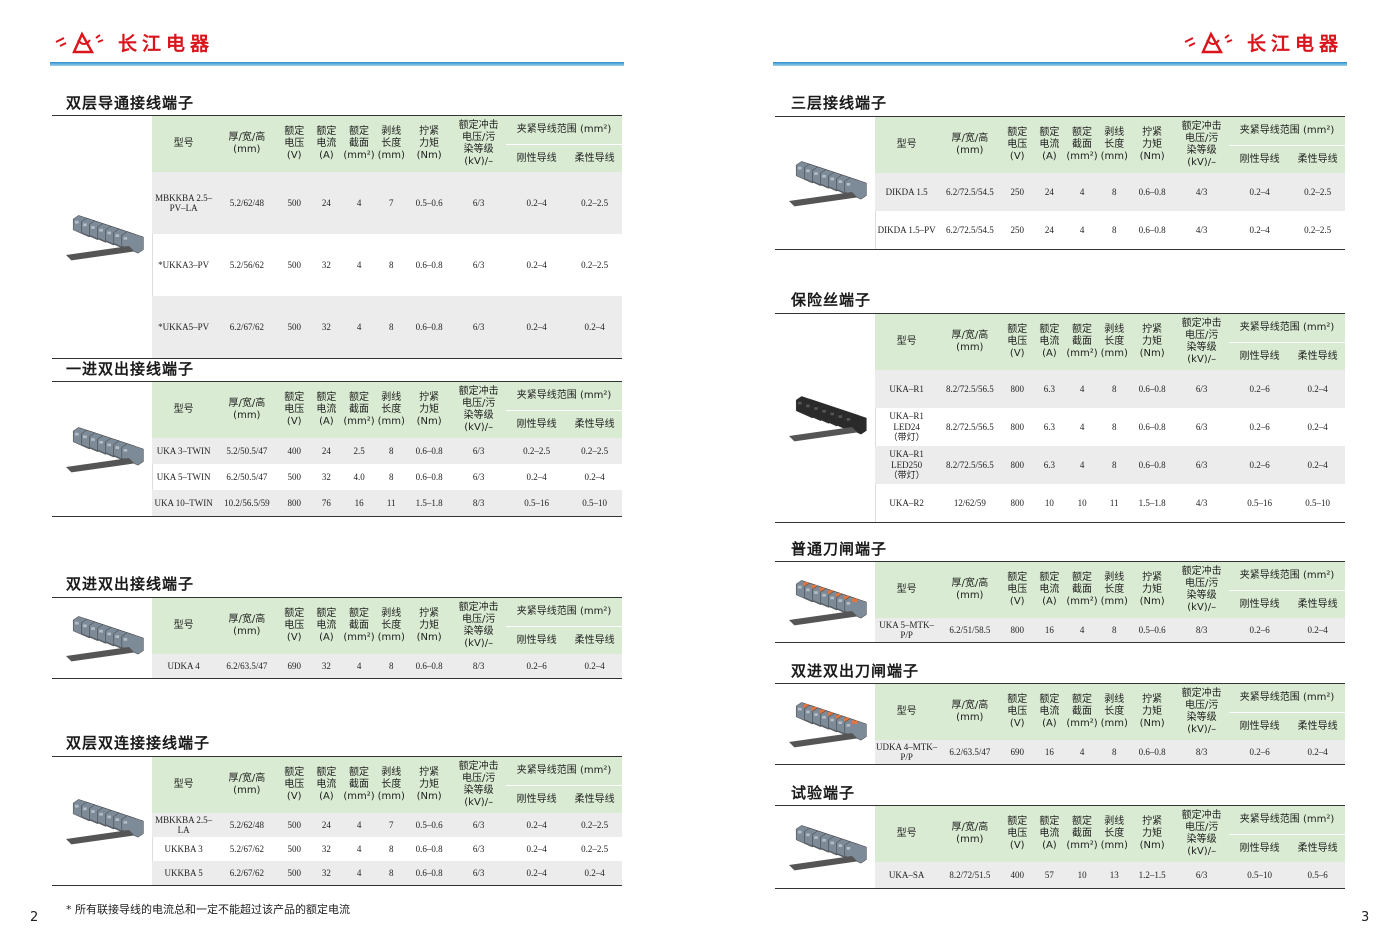  Describe the element at coordinates (1049, 426) in the screenshot. I see `value-cell: 6.3` at that location.